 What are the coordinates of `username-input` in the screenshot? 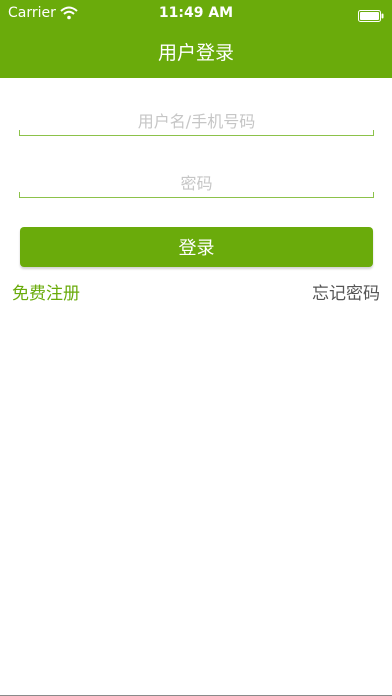 It's located at (196, 121).